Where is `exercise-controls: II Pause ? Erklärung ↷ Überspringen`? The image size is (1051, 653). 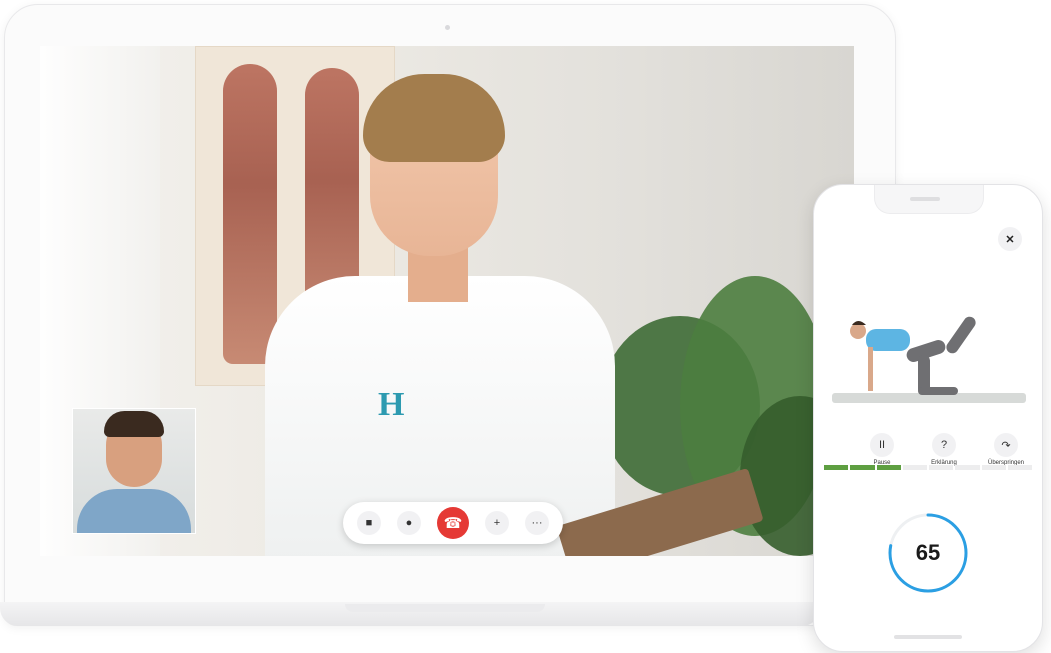
exercise-controls: II Pause ? Erklärung ↷ Überspringen is located at coordinates (944, 449).